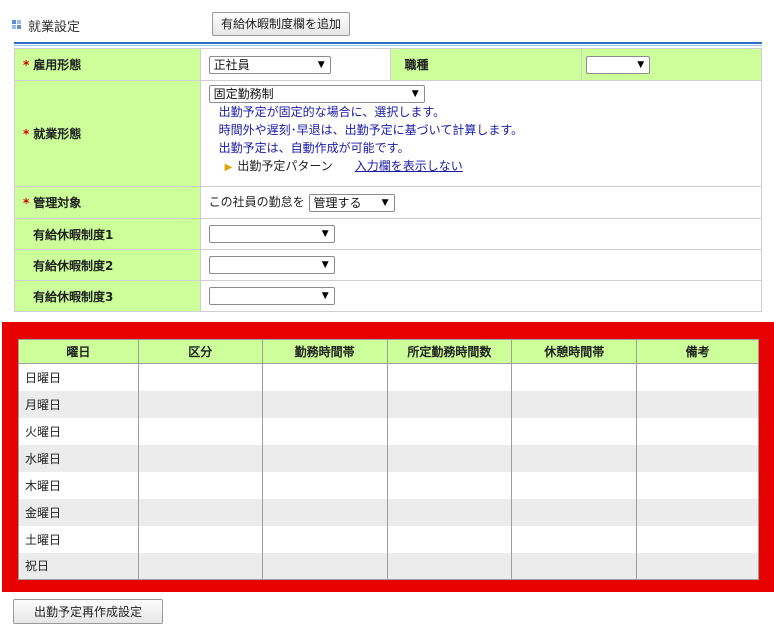 This screenshot has width=774, height=630. I want to click on column-header: 曜日, so click(78, 351).